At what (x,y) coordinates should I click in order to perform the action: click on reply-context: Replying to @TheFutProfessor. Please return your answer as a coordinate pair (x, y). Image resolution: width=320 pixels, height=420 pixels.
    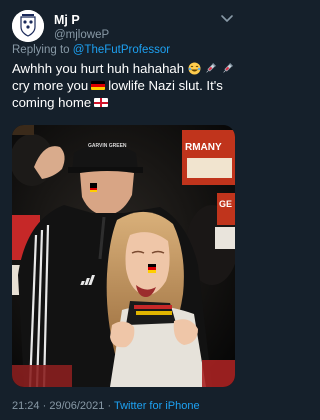
    Looking at the image, I should click on (91, 50).